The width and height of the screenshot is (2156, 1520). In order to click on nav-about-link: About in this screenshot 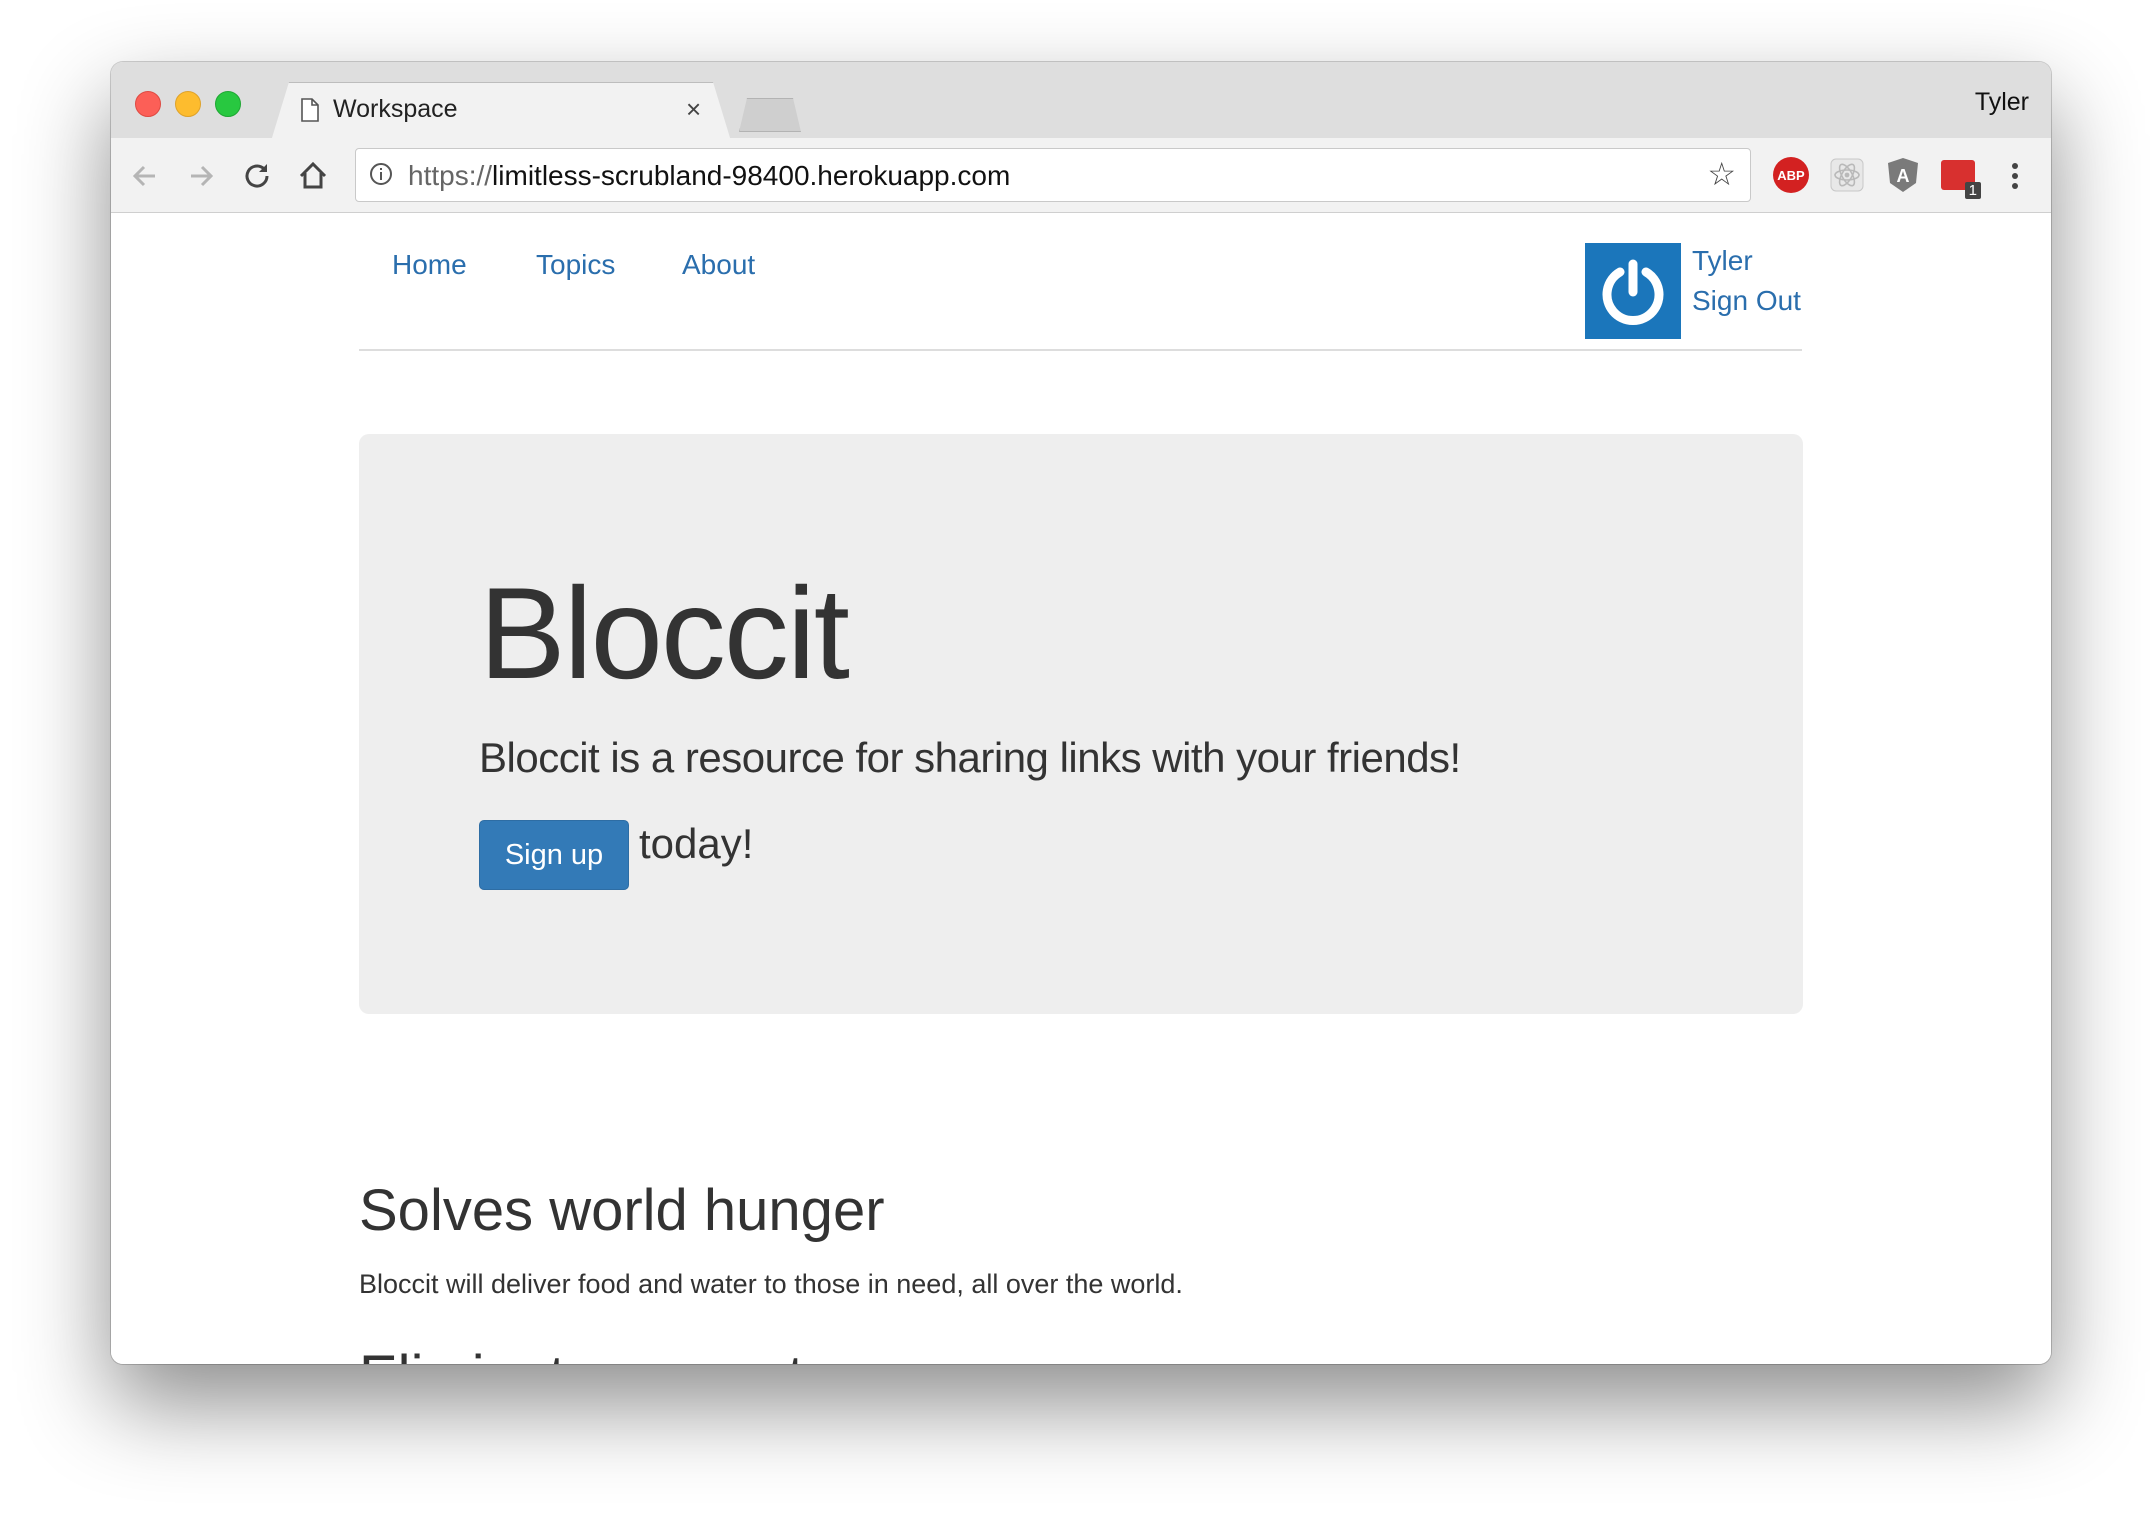, I will do `click(718, 265)`.